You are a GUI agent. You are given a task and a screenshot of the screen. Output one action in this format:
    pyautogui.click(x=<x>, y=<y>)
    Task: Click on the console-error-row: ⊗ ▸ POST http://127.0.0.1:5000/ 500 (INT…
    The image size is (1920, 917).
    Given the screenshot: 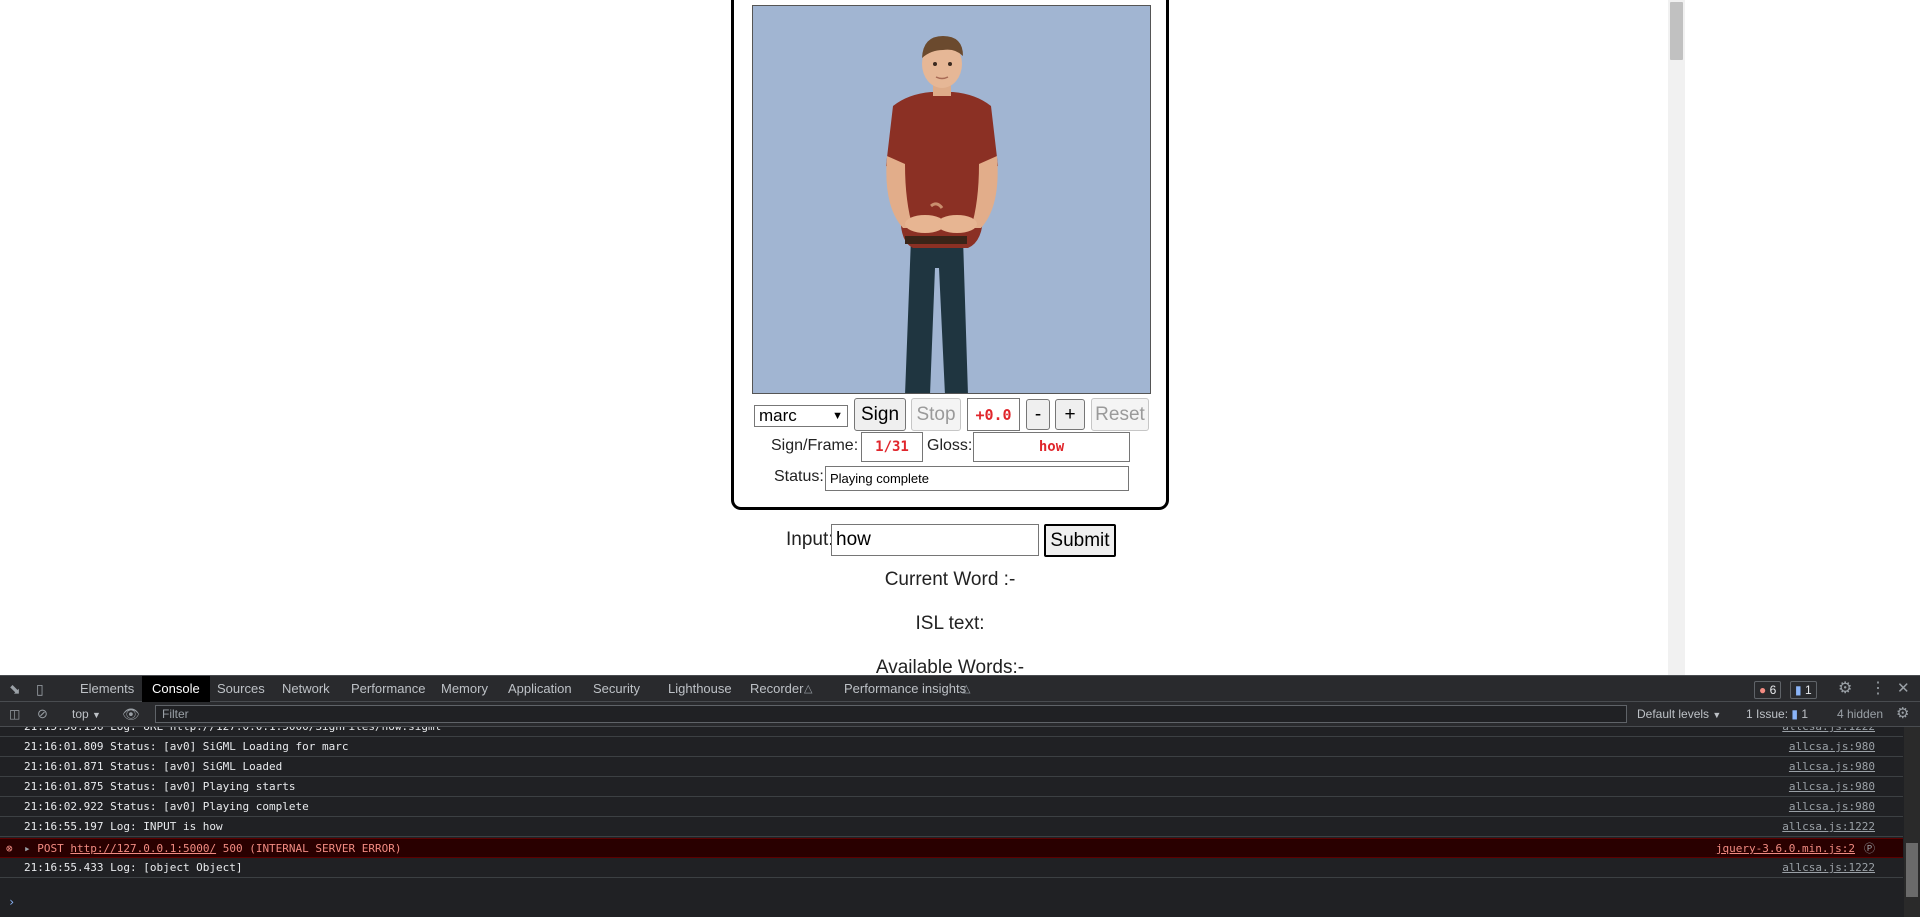 What is the action you would take?
    pyautogui.click(x=951, y=848)
    